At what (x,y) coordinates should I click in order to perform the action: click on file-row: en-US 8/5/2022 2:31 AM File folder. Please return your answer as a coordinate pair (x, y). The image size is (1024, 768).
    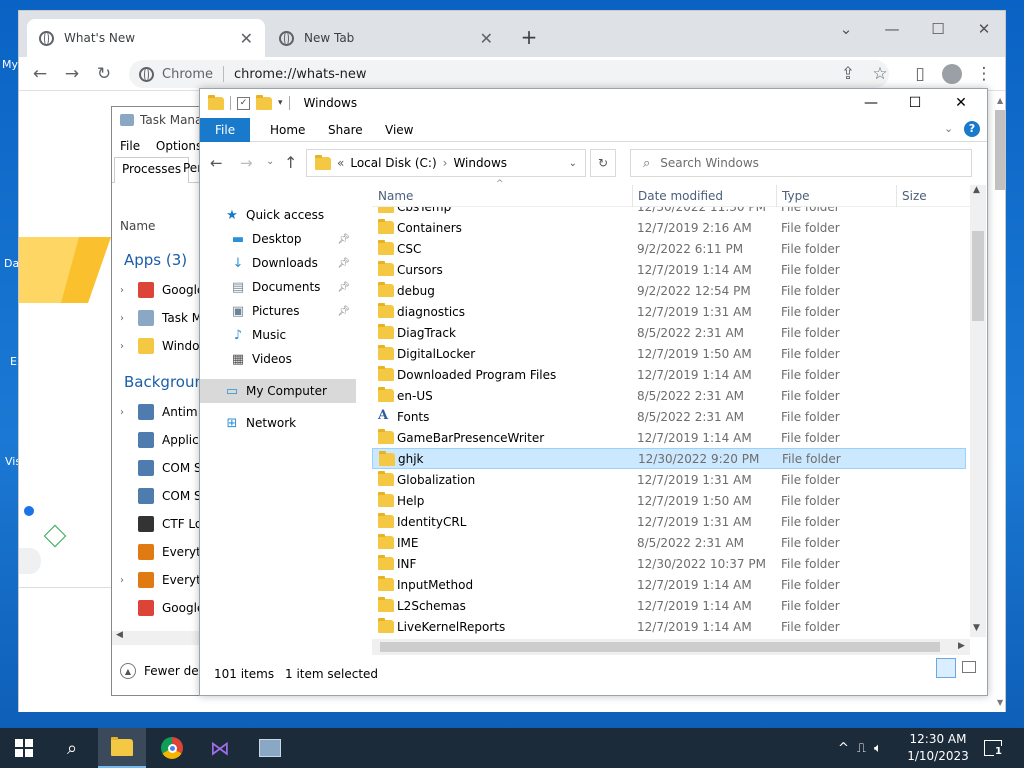
    Looking at the image, I should click on (669, 395).